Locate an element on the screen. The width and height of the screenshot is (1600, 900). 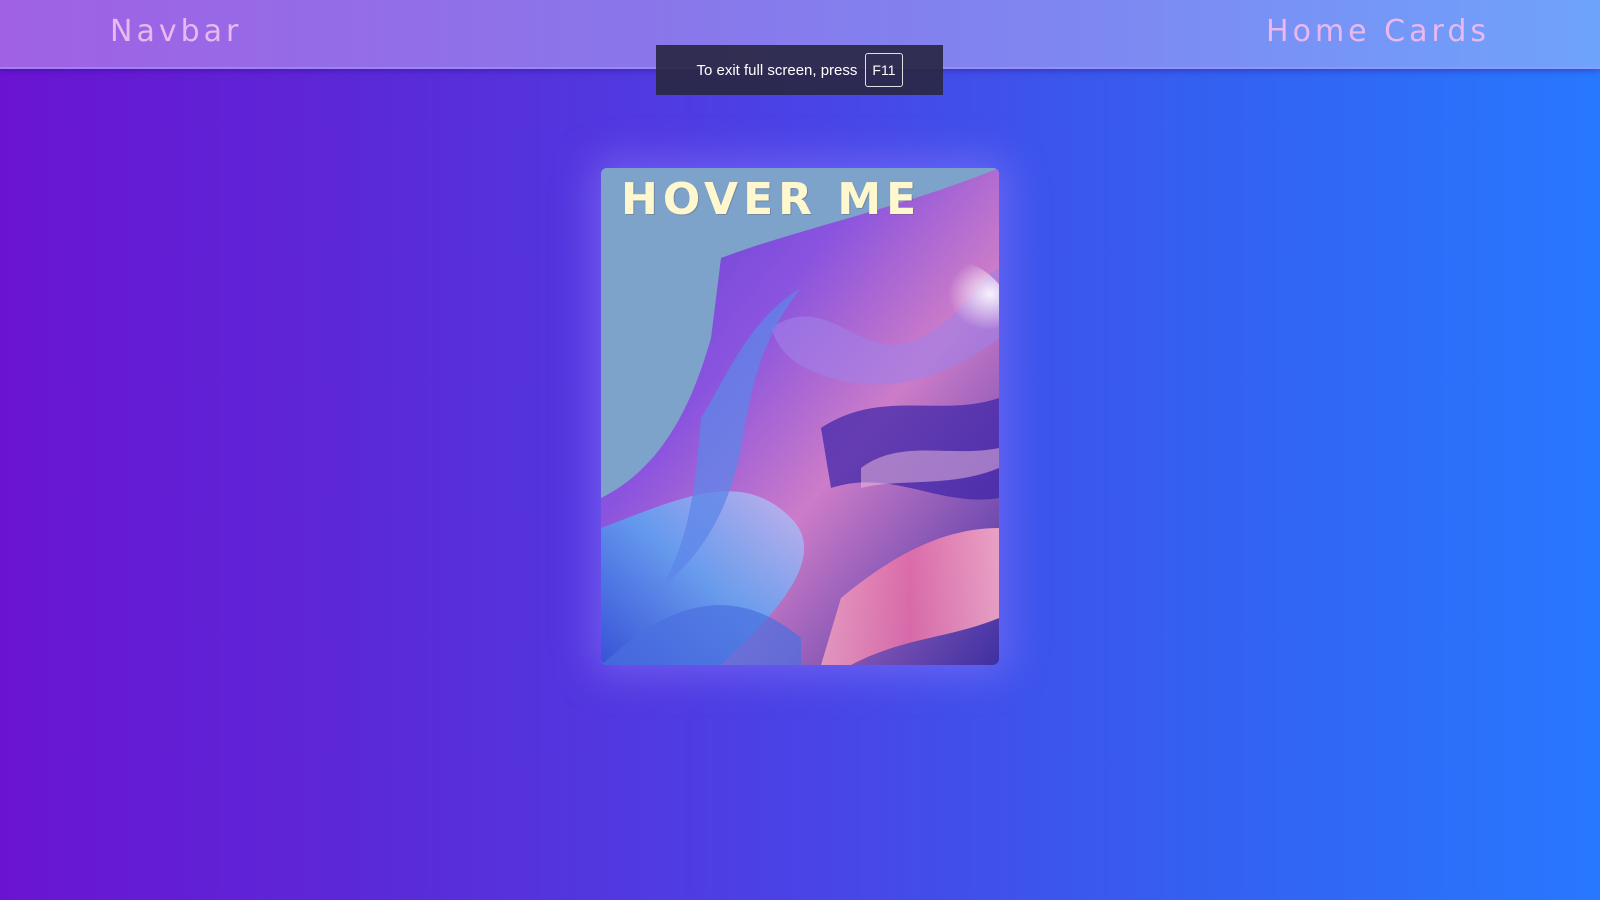
home-cards-link: Home Cards is located at coordinates (1378, 31).